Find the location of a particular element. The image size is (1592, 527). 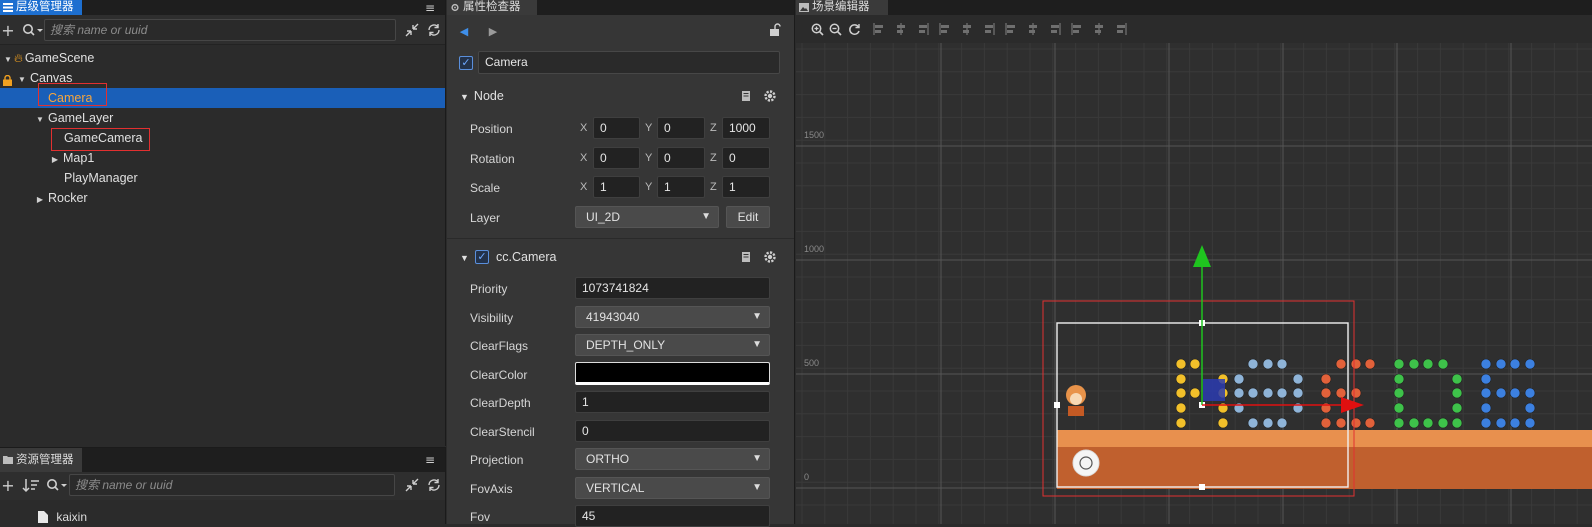

camera-enabled-checkbox: ✓ is located at coordinates (482, 257).